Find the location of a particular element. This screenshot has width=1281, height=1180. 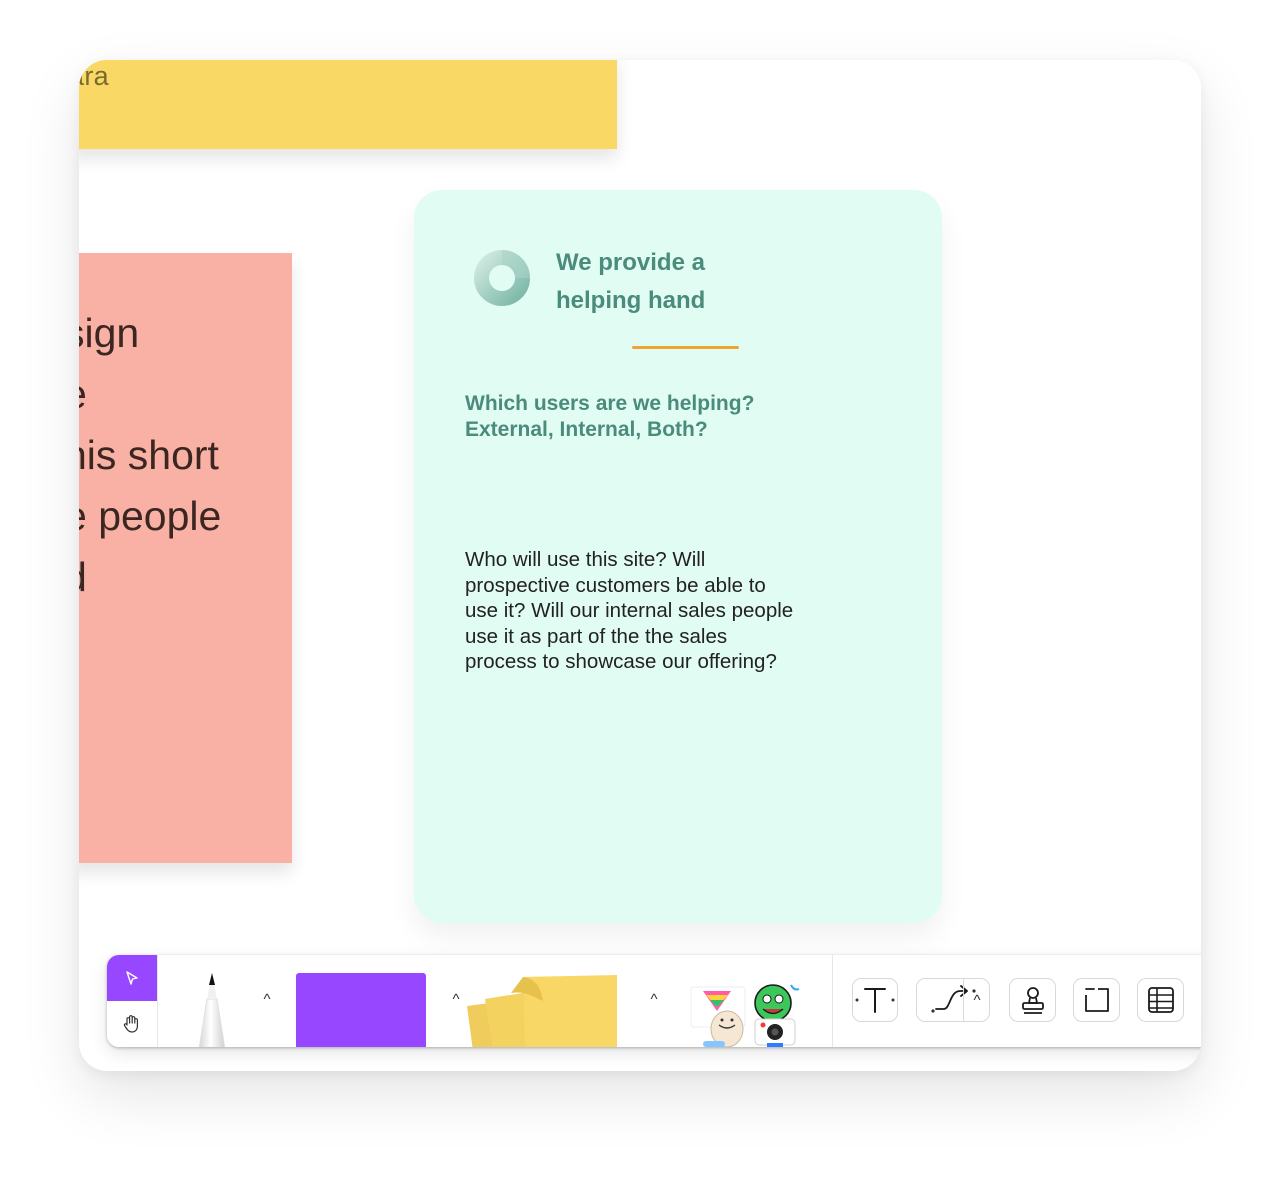

salmon-sticky-note: sign e his short e people d is located at coordinates (185, 558).